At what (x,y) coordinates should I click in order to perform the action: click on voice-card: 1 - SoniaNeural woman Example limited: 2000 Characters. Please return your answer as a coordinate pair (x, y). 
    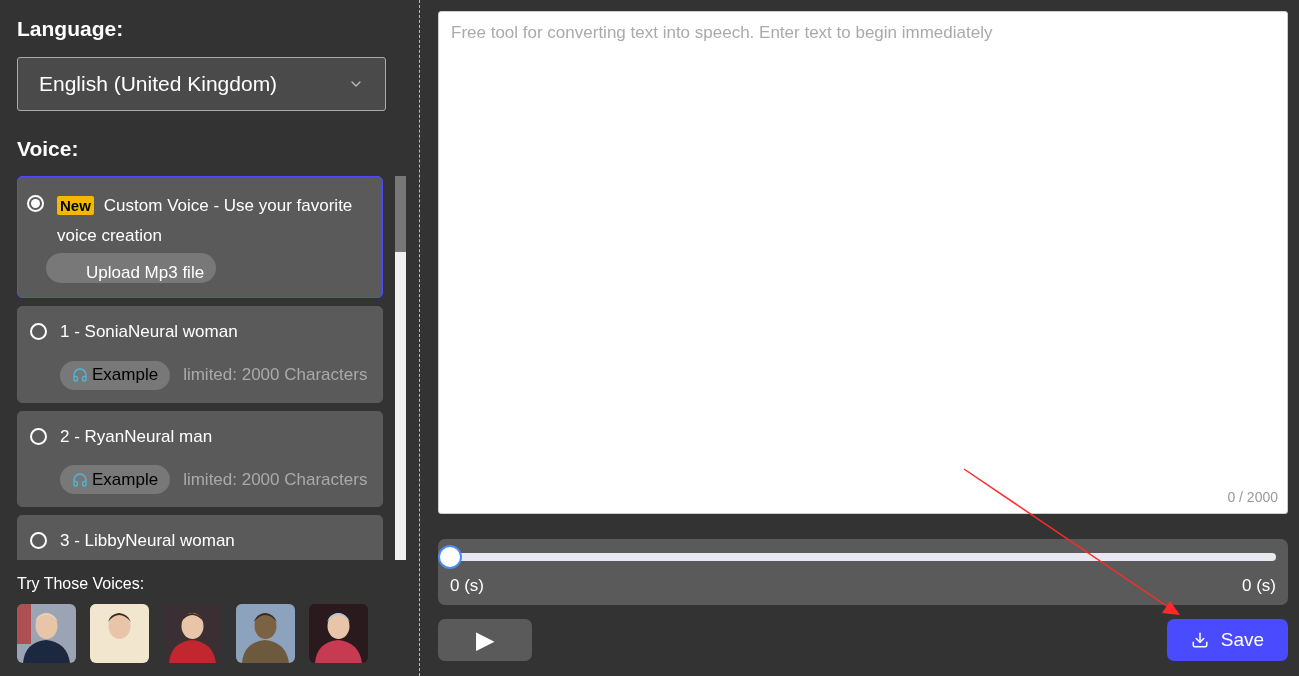
    Looking at the image, I should click on (200, 354).